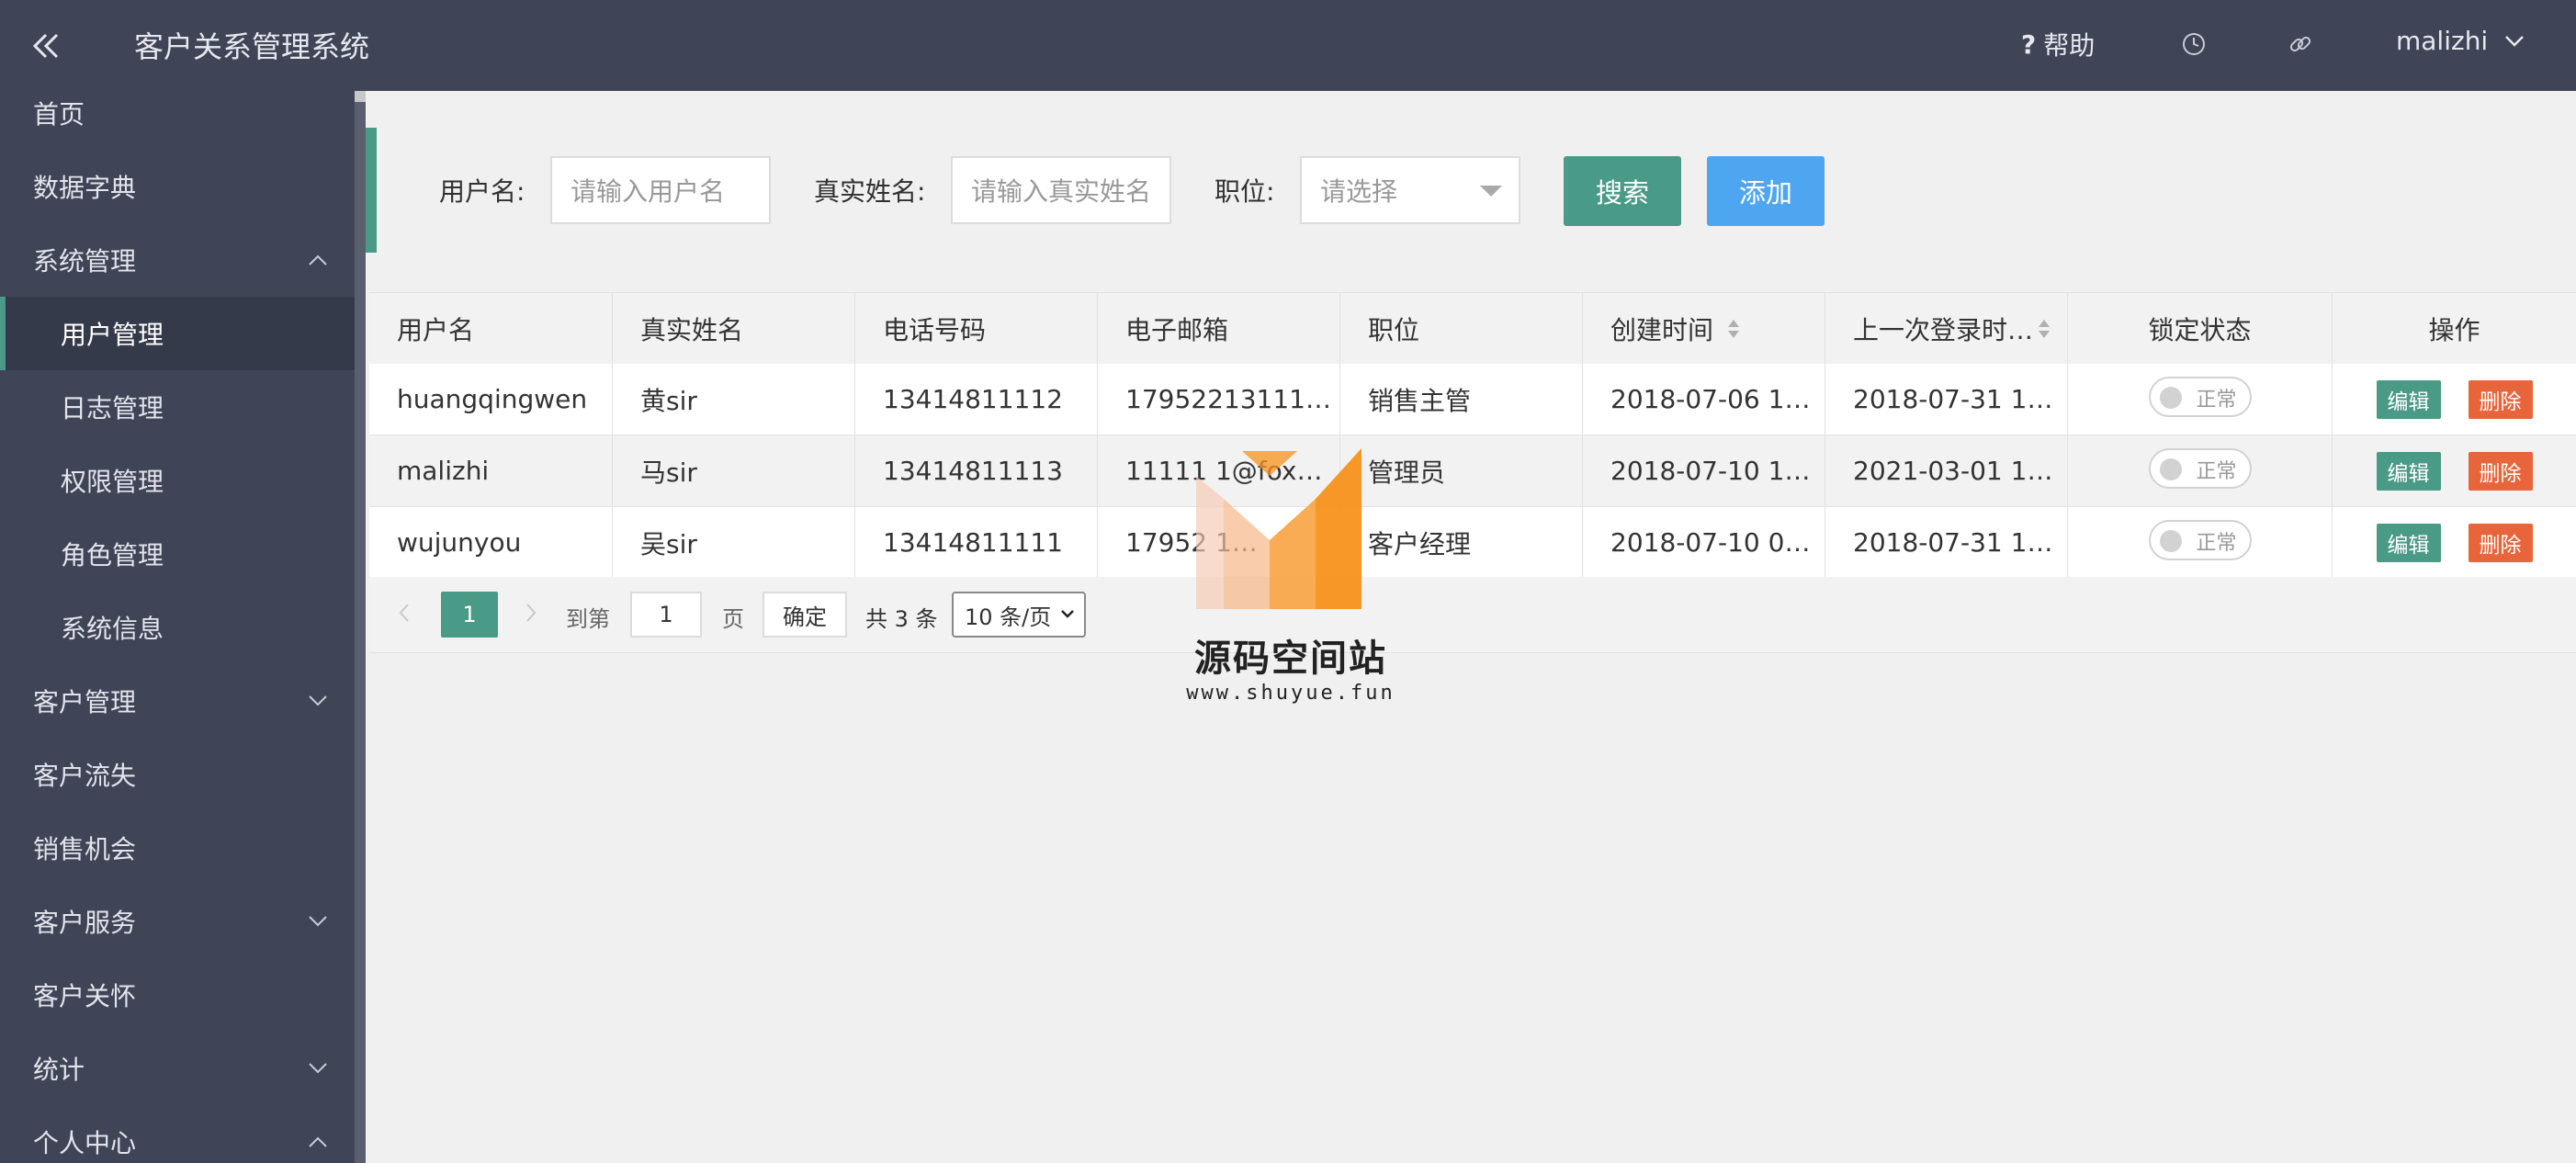 This screenshot has height=1163, width=2576. What do you see at coordinates (59, 115) in the screenshot?
I see `sidebar-item-label: 首页` at bounding box center [59, 115].